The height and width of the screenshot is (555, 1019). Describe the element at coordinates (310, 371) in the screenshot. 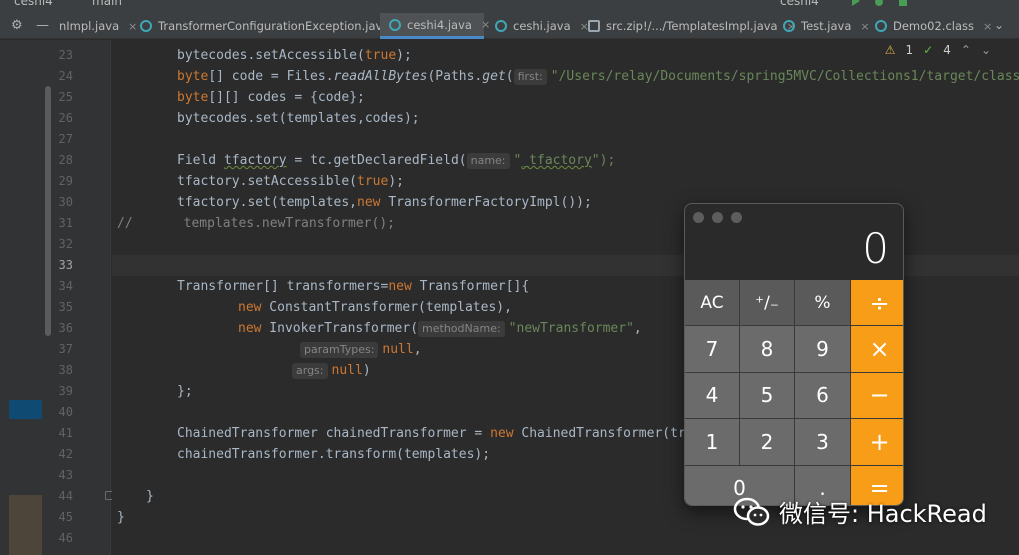

I see `param-hint: args:` at that location.